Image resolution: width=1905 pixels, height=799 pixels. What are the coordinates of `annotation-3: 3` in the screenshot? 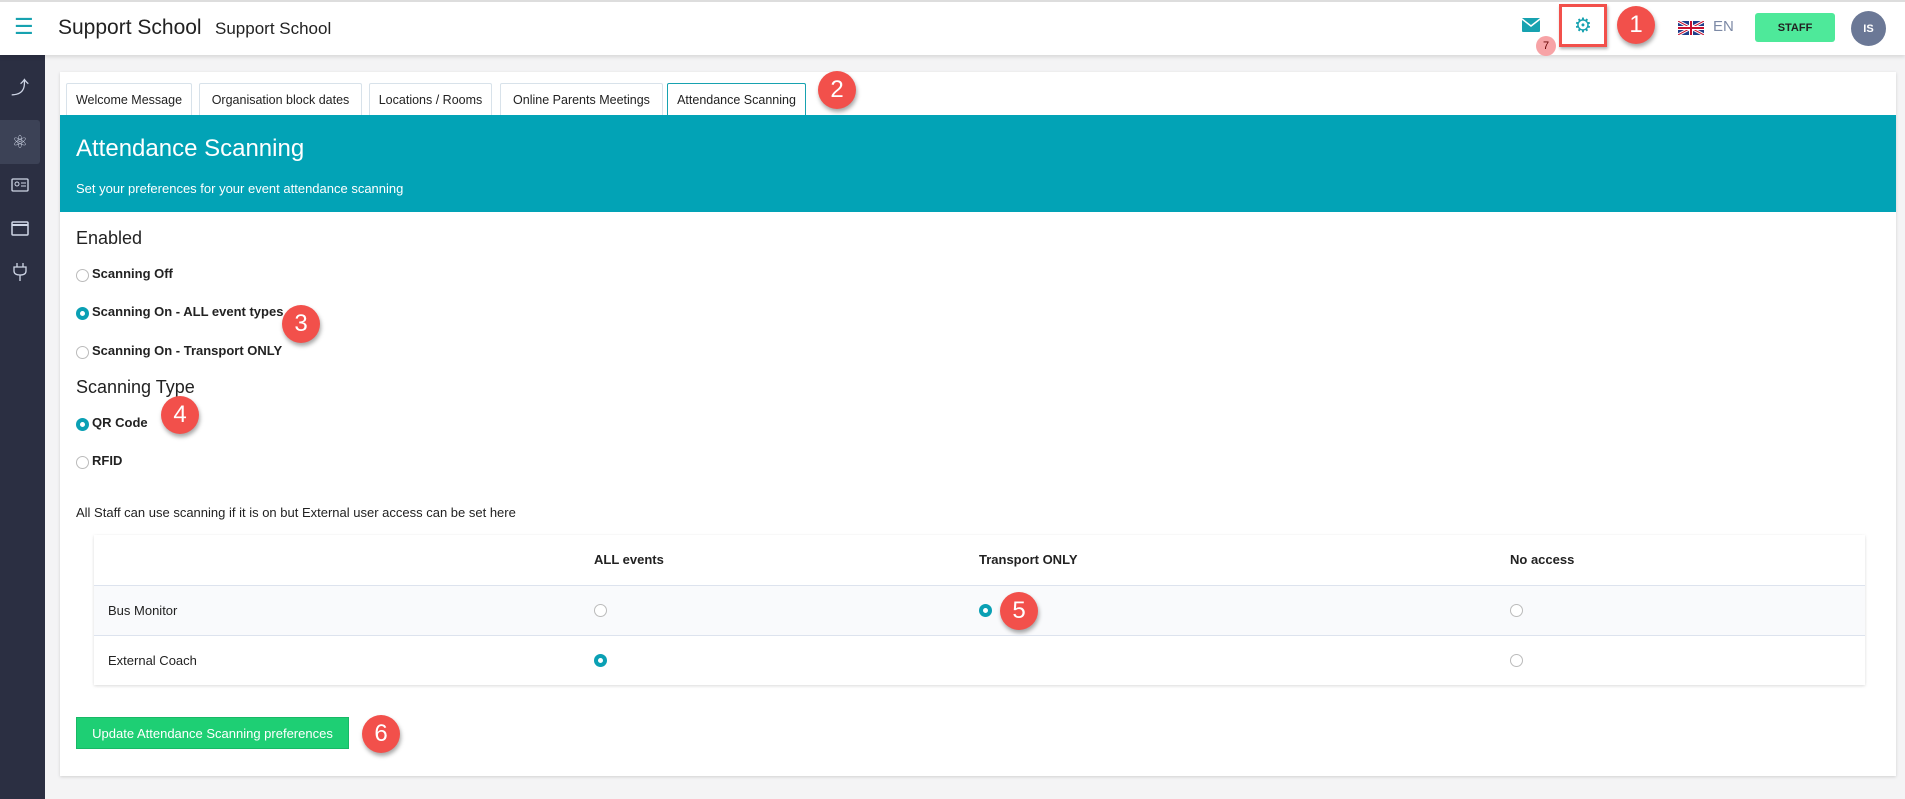 It's located at (301, 324).